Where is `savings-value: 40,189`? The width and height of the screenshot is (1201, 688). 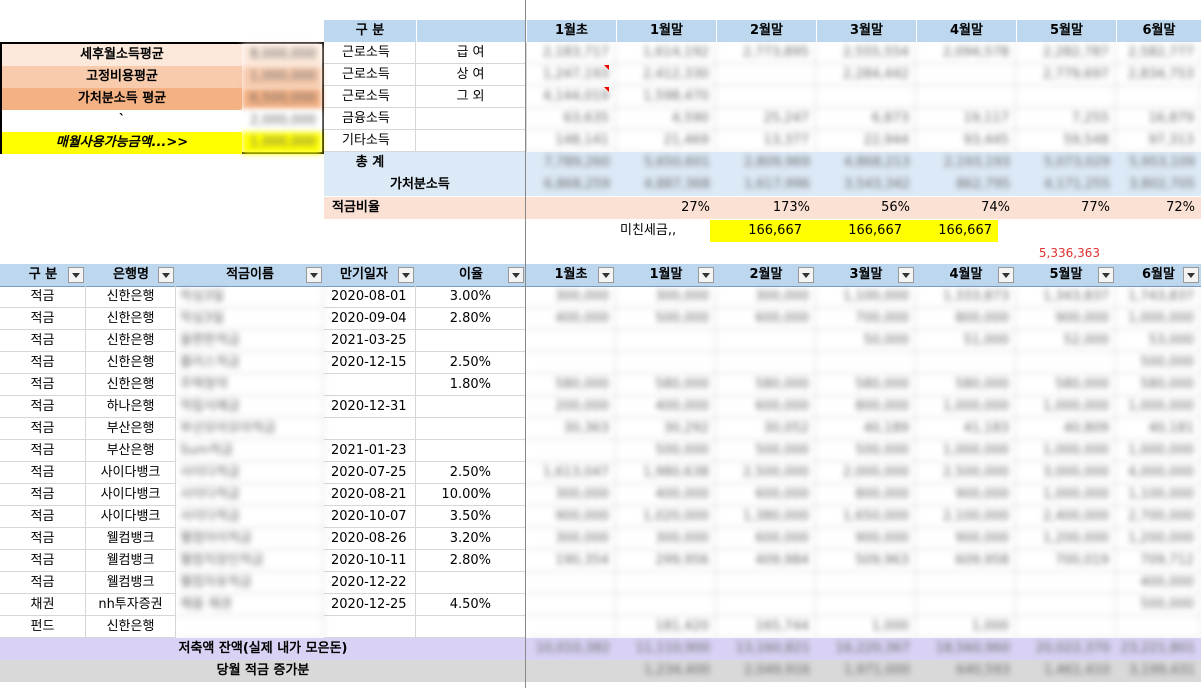 savings-value: 40,189 is located at coordinates (866, 429).